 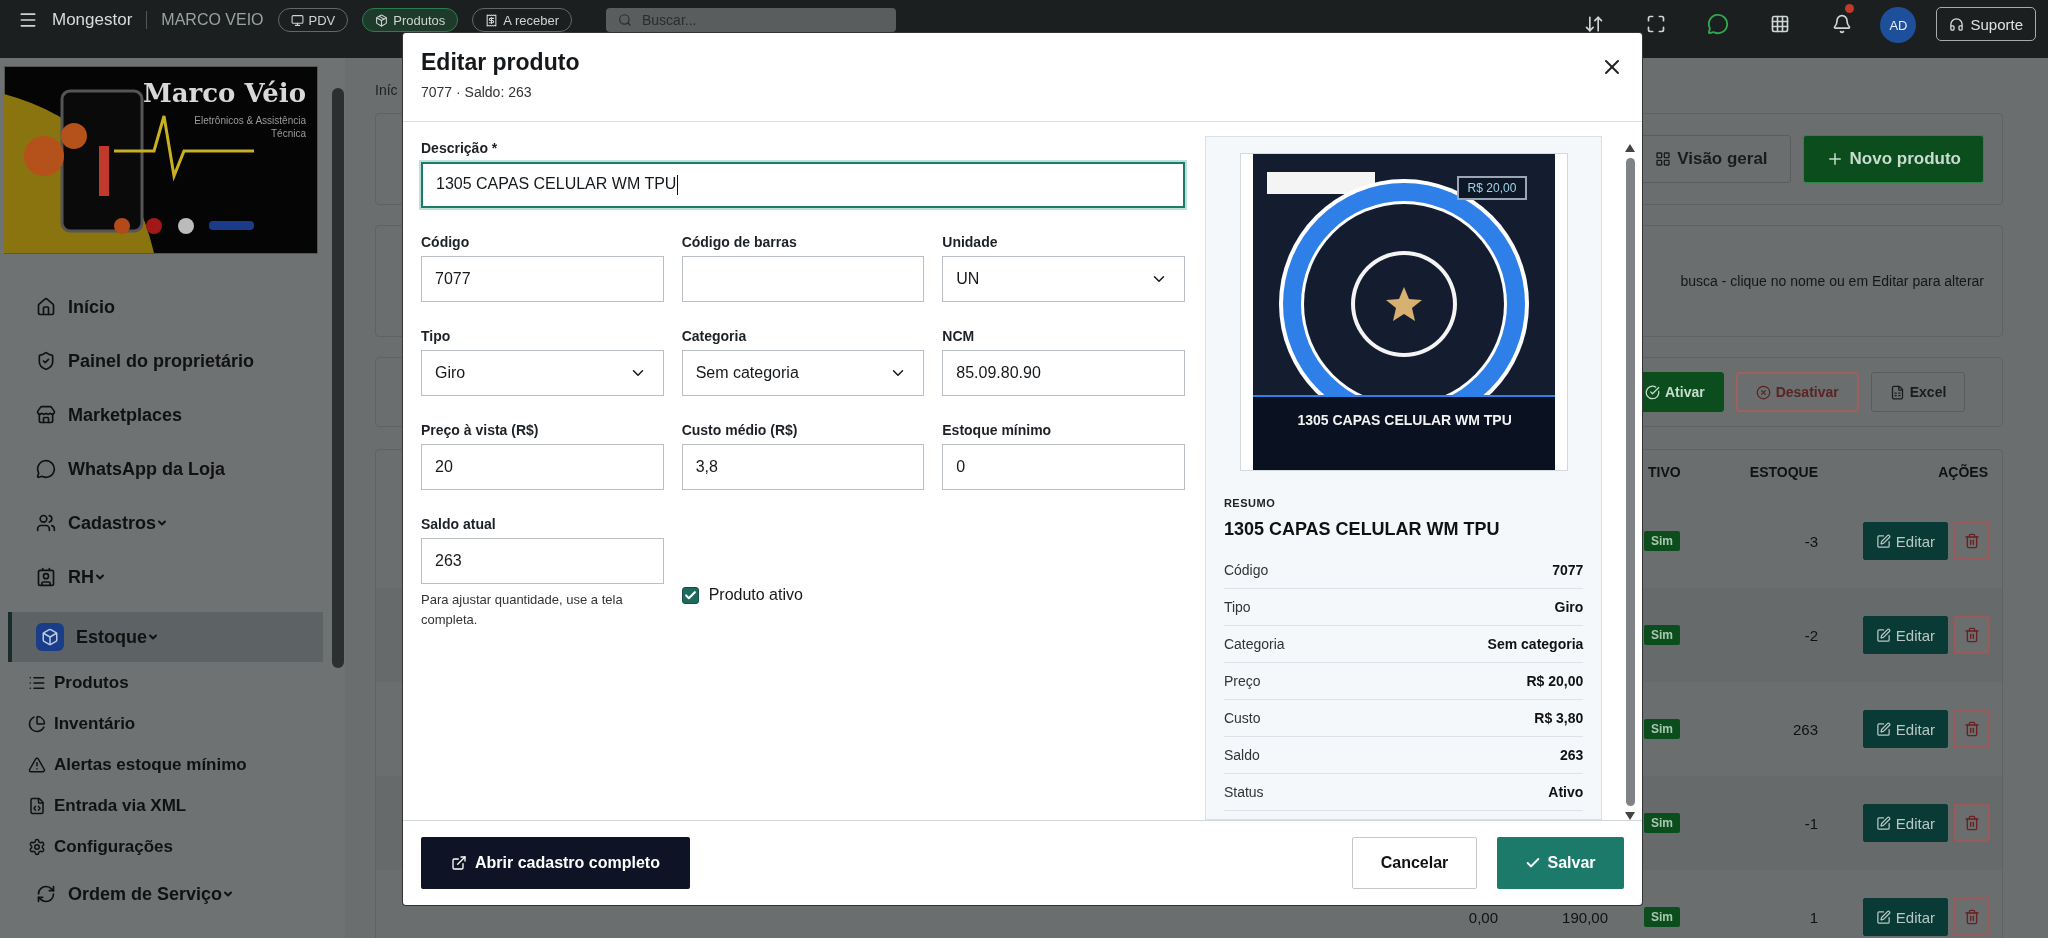 I want to click on search-icon, so click(x=625, y=20).